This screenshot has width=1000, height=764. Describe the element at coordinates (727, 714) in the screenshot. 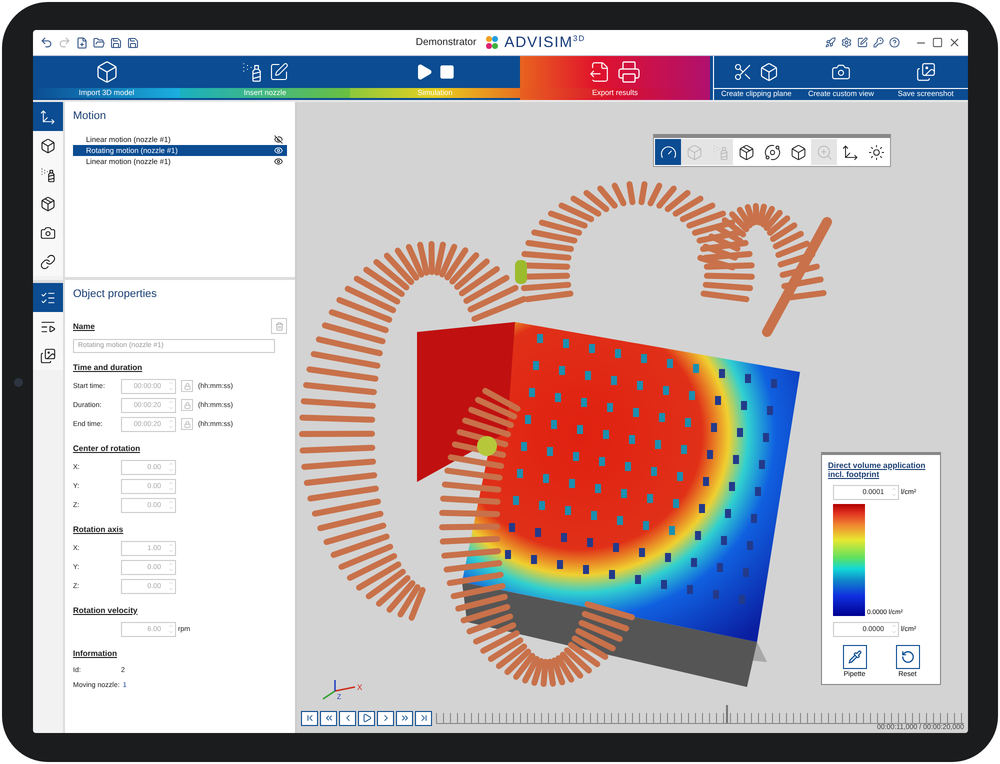

I see `timeline-marker` at that location.